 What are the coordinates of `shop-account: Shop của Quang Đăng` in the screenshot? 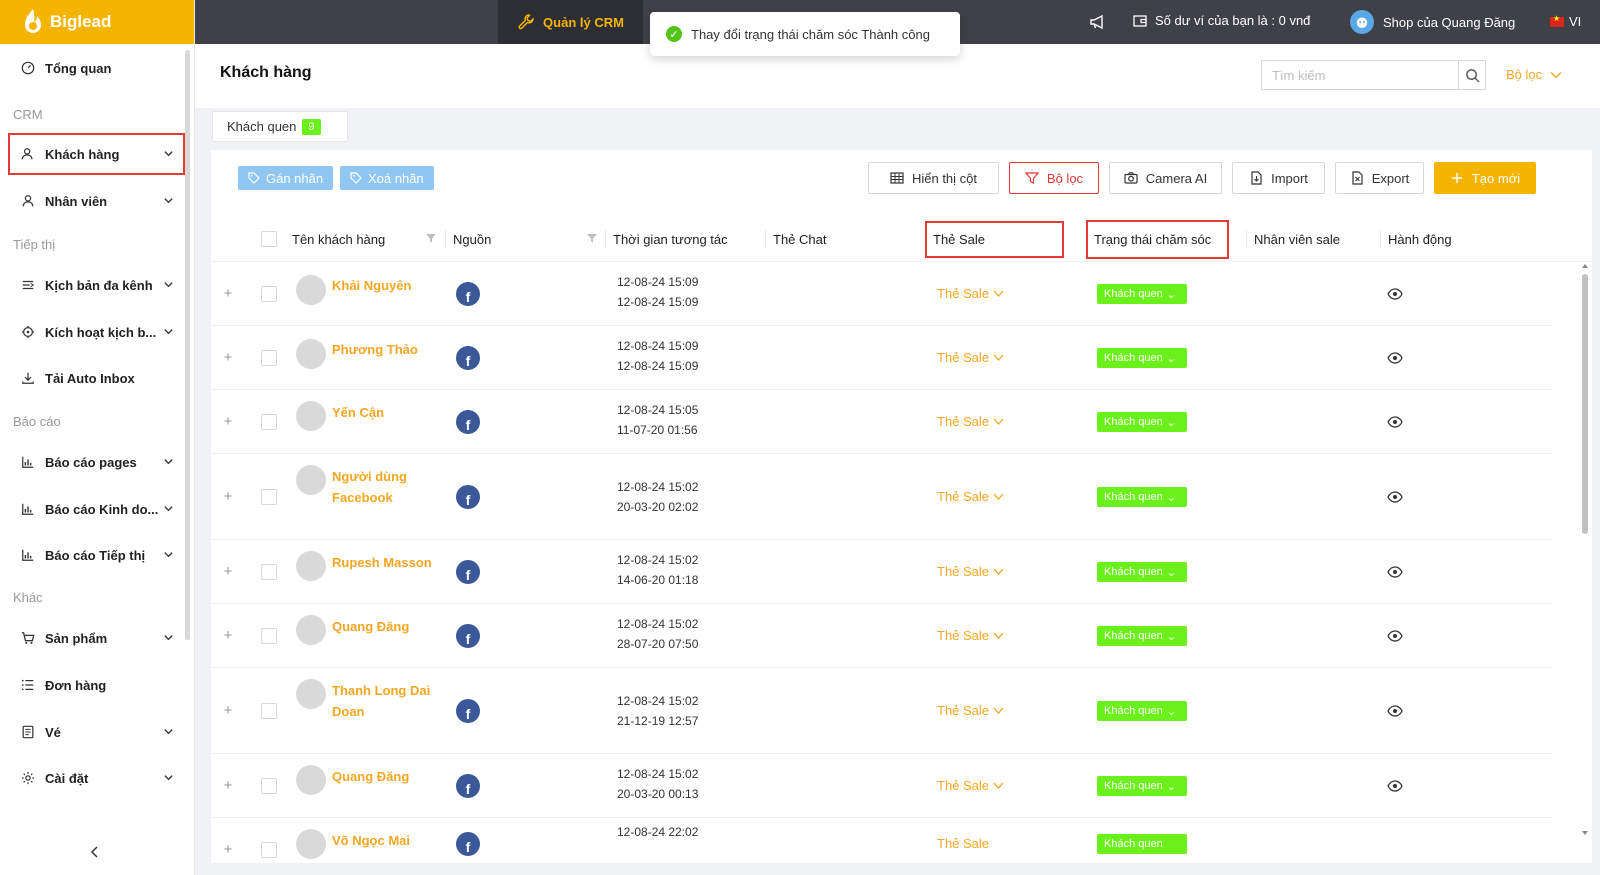 It's located at (1432, 22).